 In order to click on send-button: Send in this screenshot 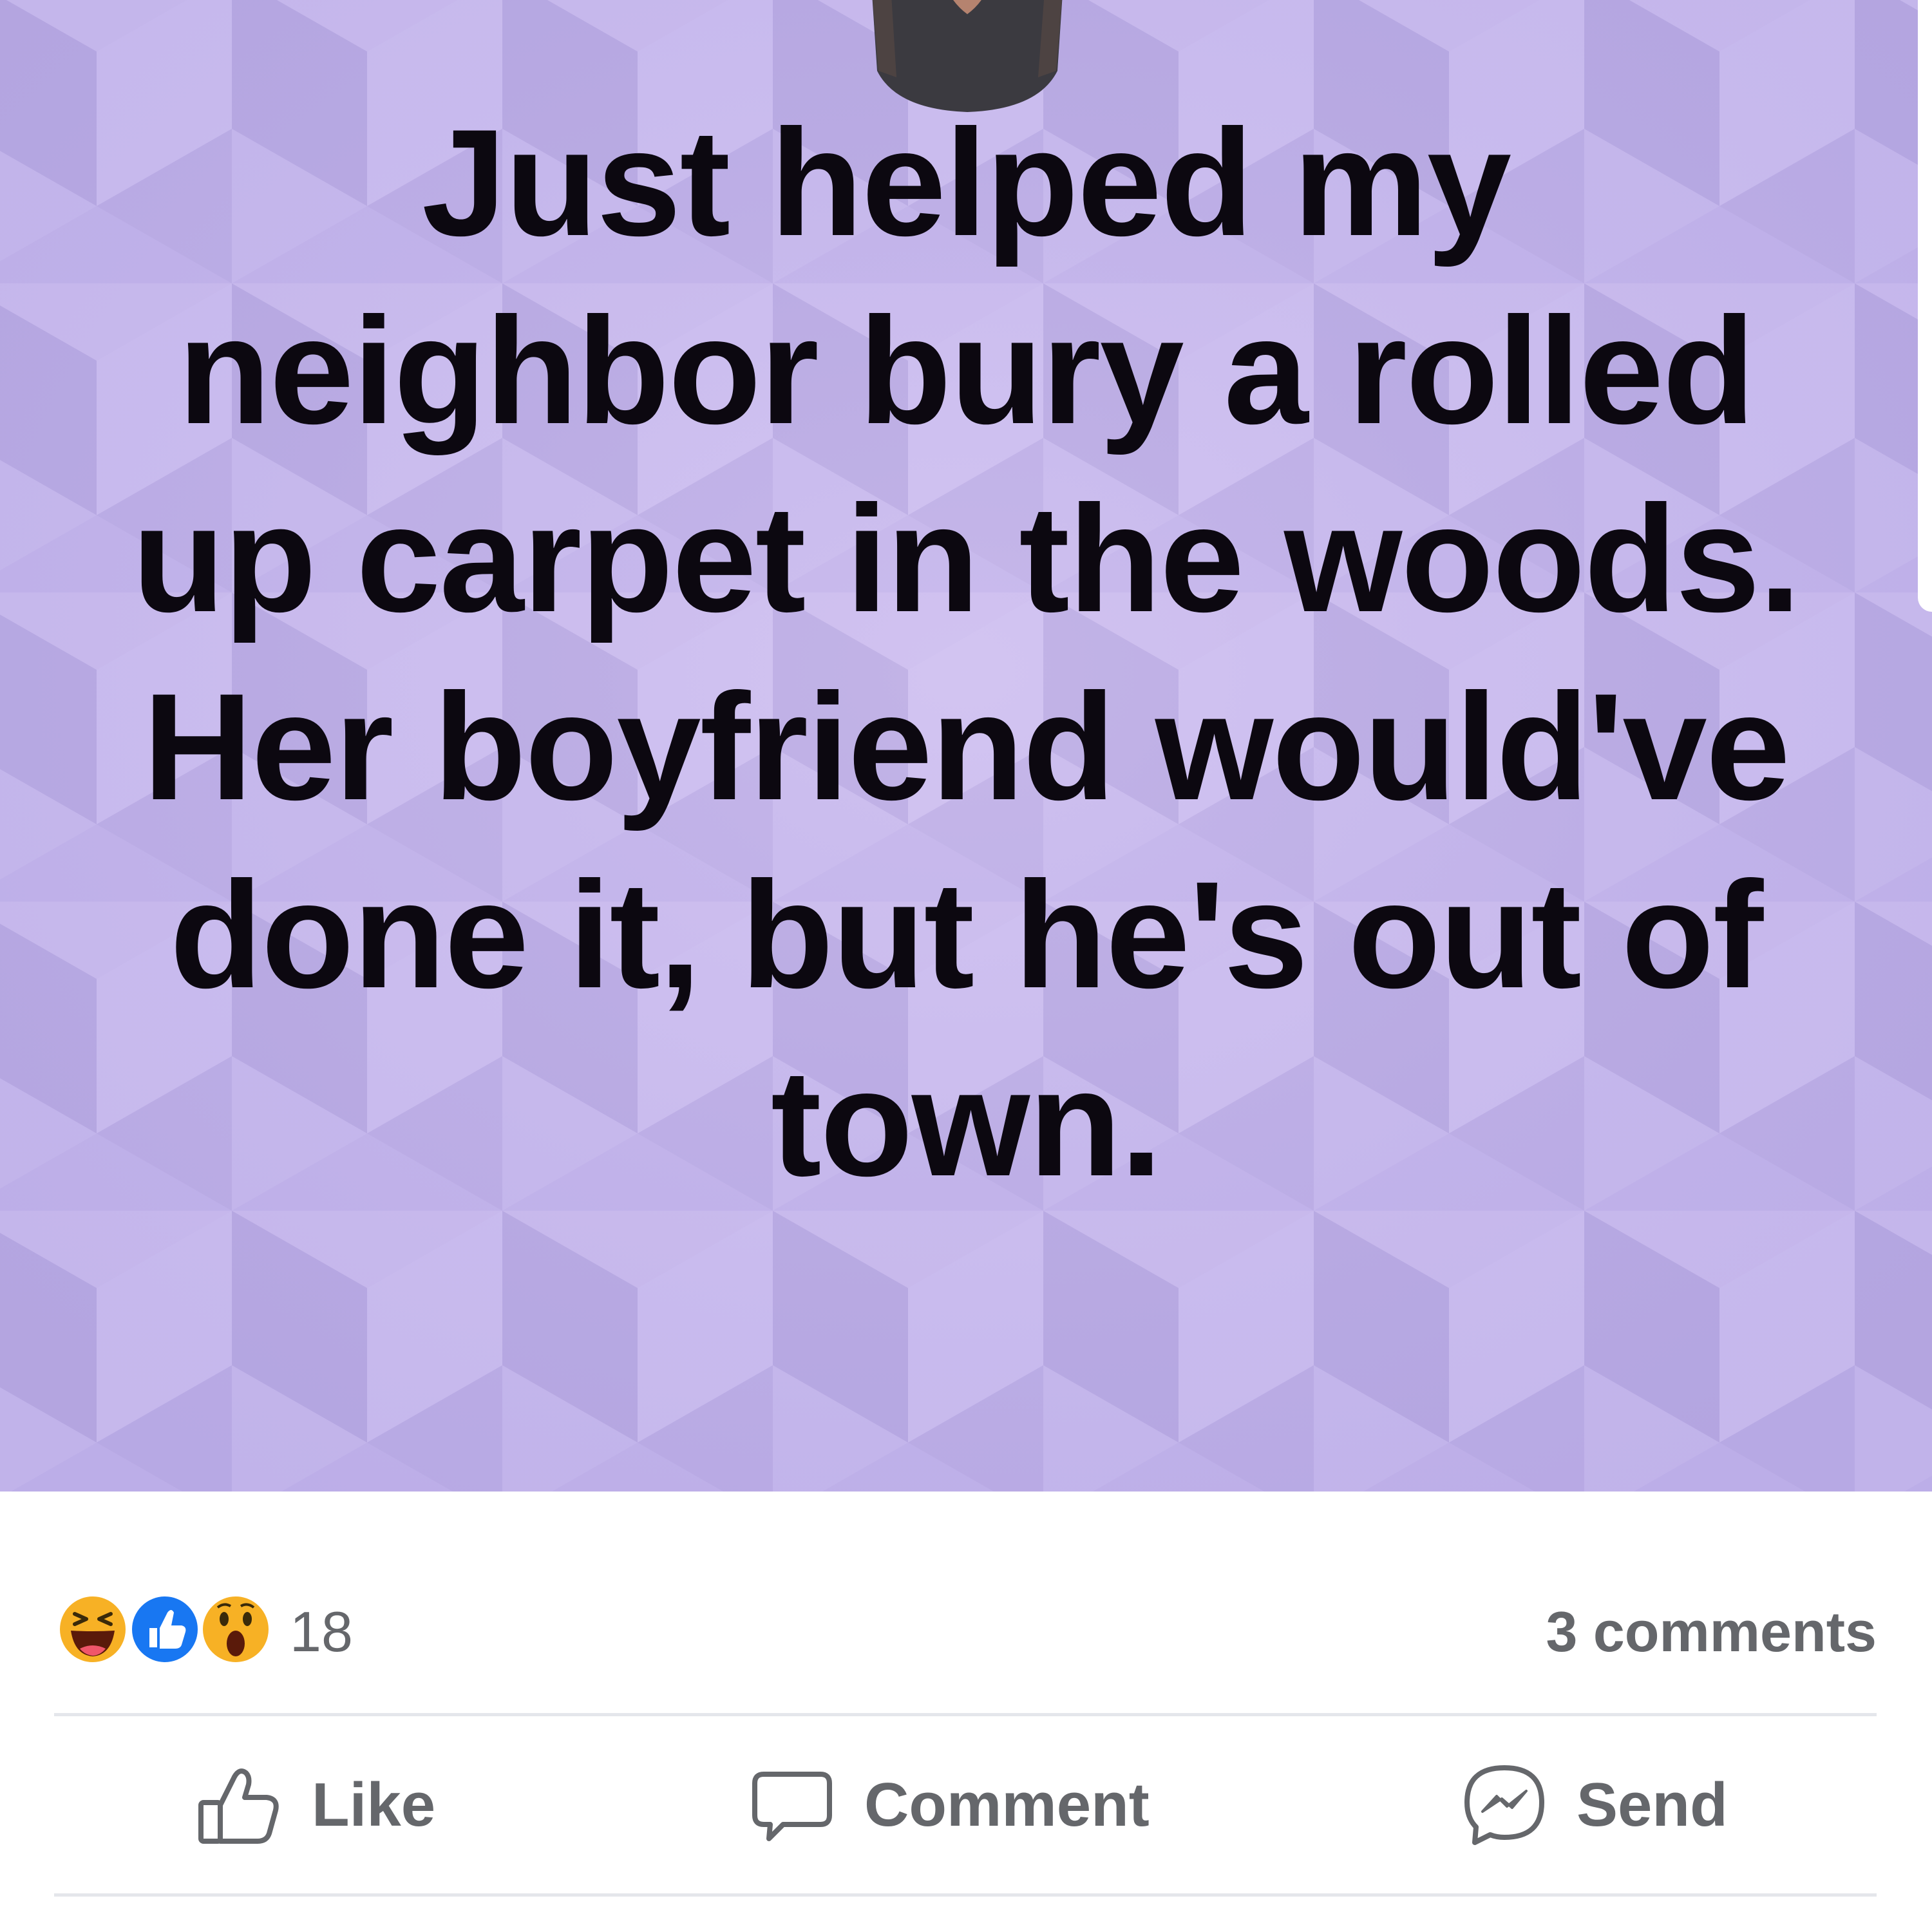, I will do `click(1593, 1805)`.